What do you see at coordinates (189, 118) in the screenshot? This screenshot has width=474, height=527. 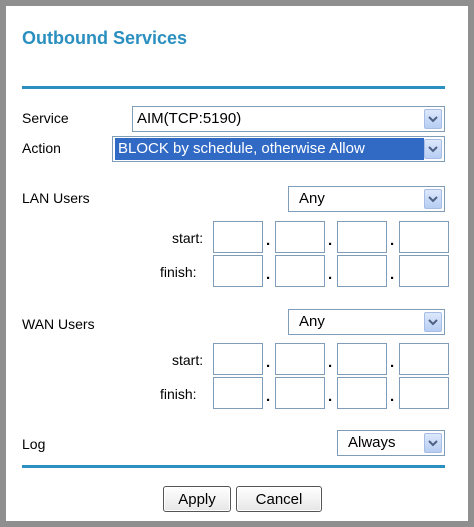 I see `service-select-value: AIM(TCP:5190)` at bounding box center [189, 118].